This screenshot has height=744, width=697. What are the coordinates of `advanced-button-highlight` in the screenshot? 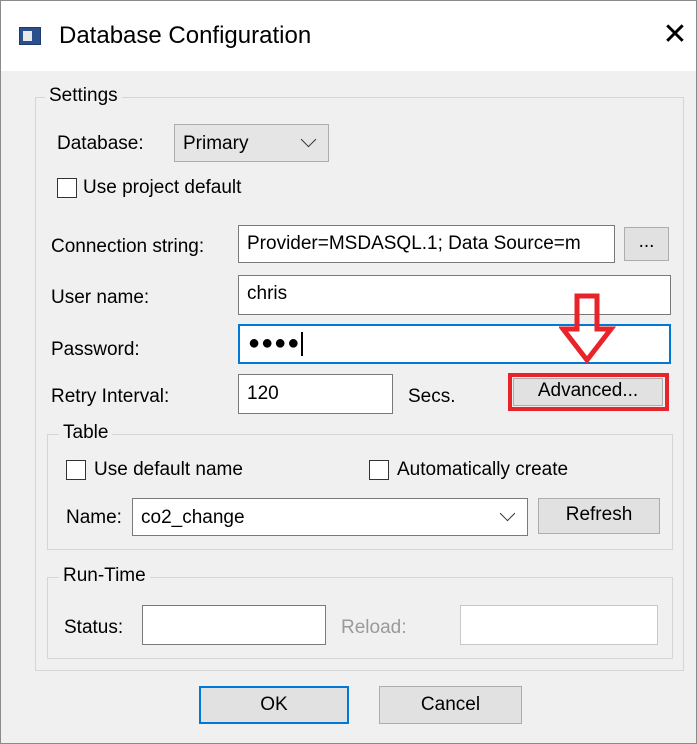 It's located at (588, 392).